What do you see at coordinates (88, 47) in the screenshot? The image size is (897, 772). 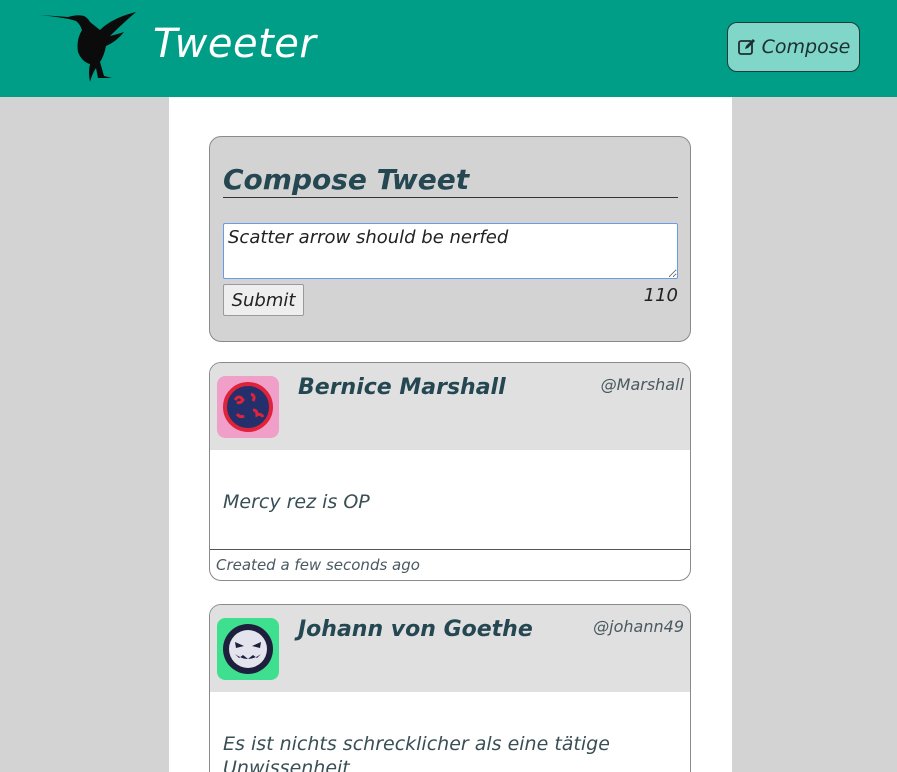 I see `hummingbird-logo-icon` at bounding box center [88, 47].